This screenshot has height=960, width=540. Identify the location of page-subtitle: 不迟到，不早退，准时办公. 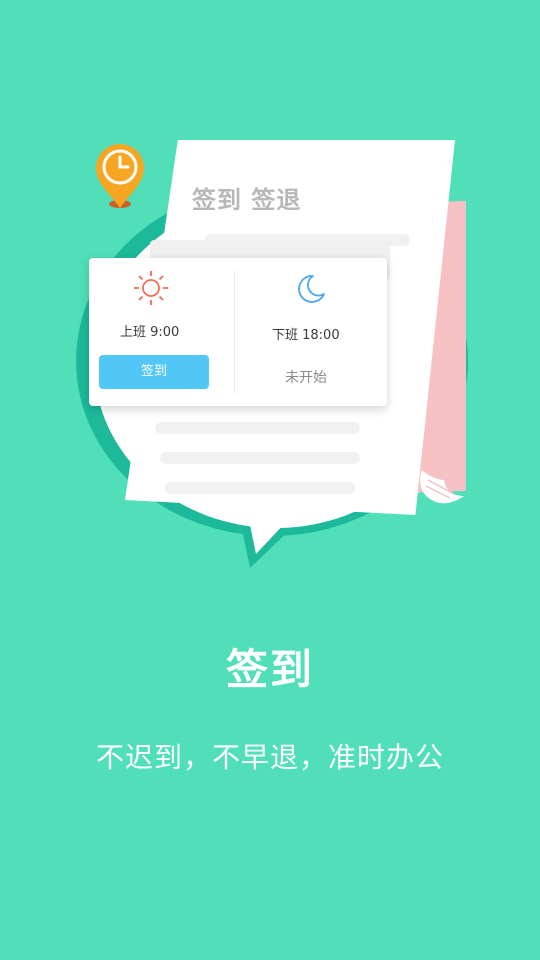
(269, 757).